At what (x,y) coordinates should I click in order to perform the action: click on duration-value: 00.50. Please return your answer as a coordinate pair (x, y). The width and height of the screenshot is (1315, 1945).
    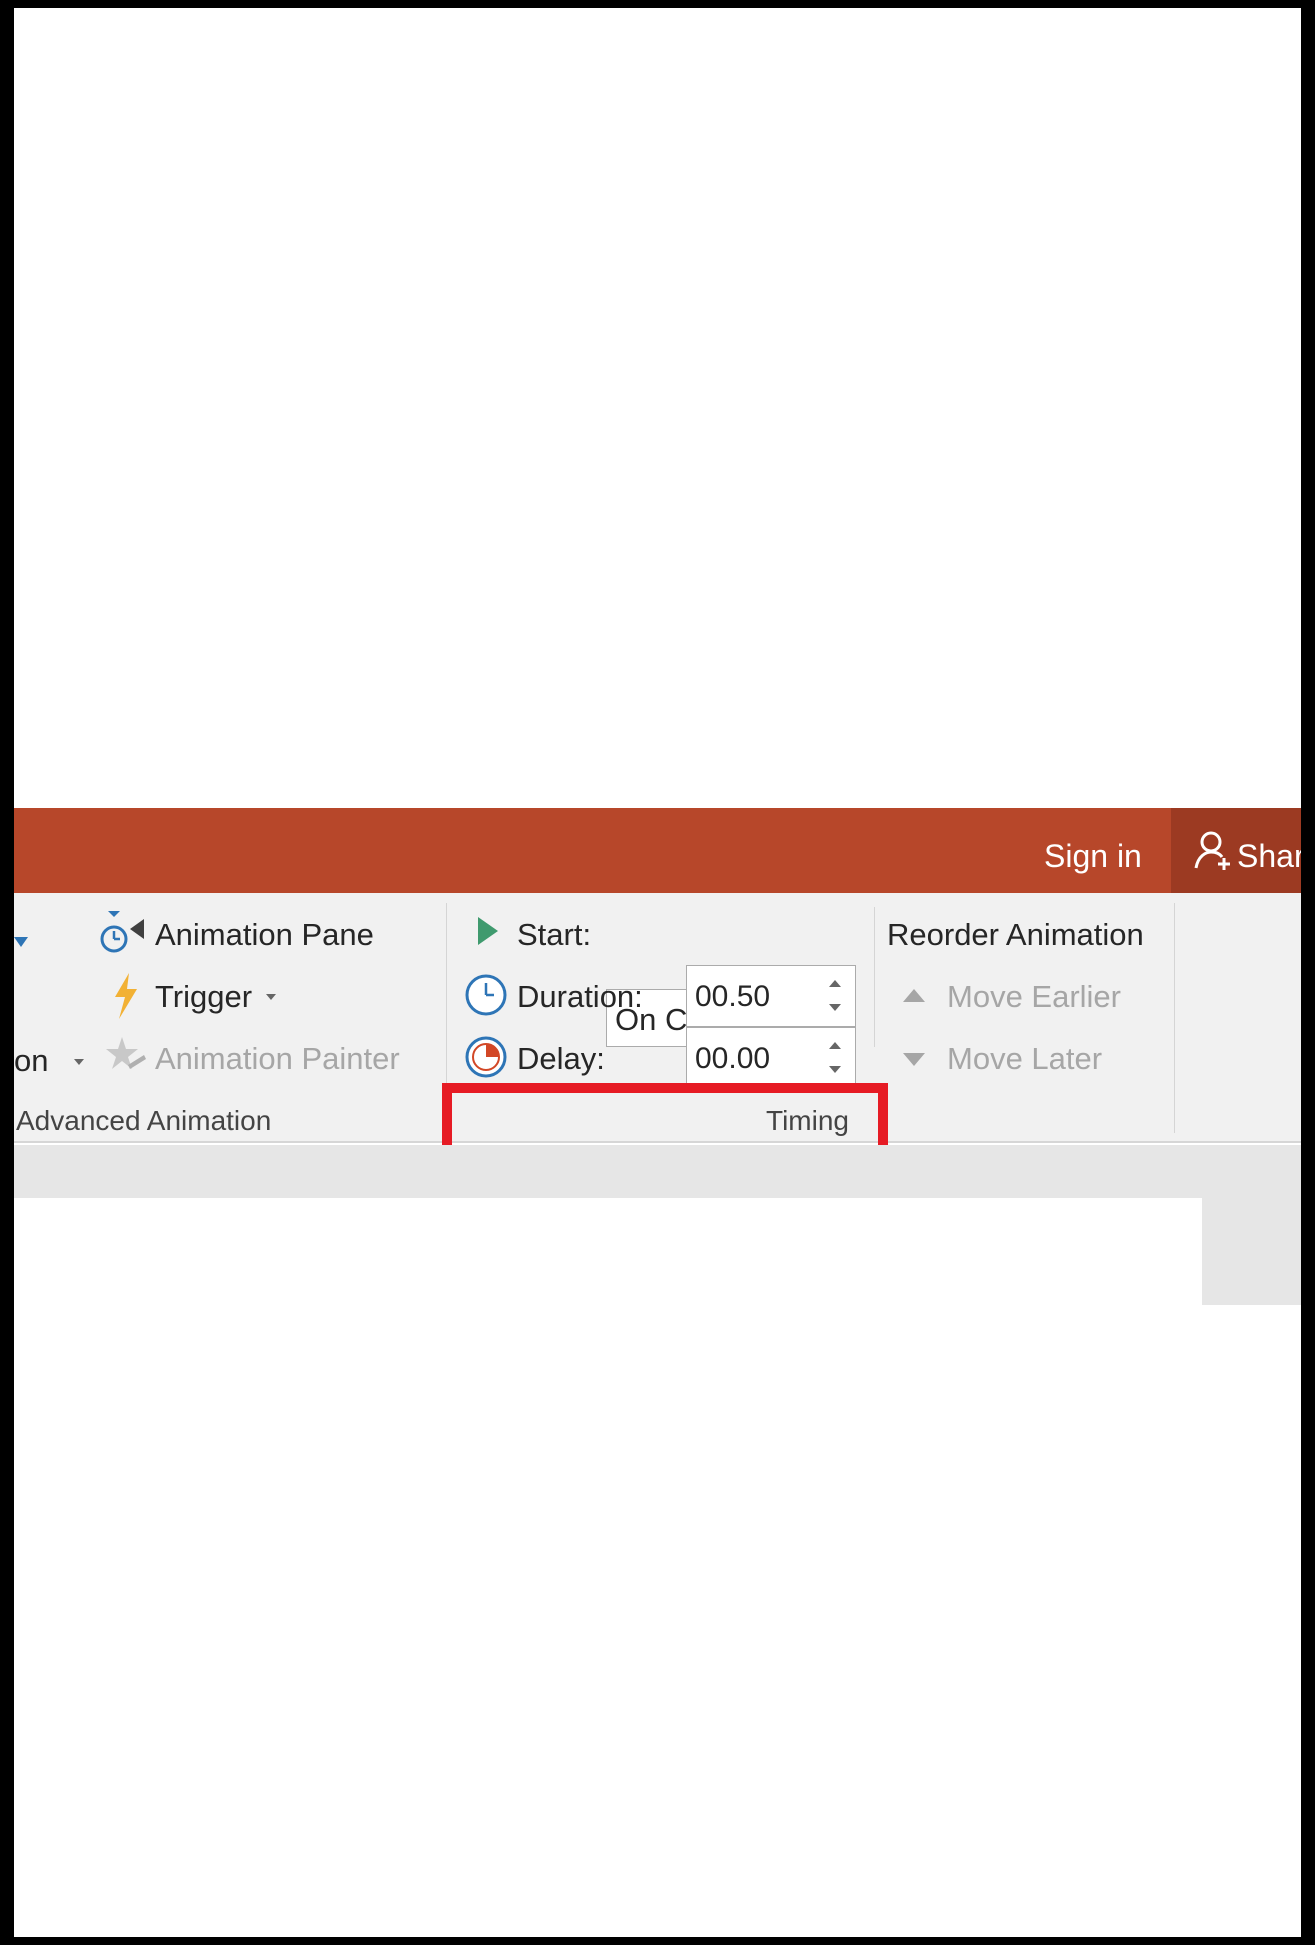
    Looking at the image, I should click on (733, 996).